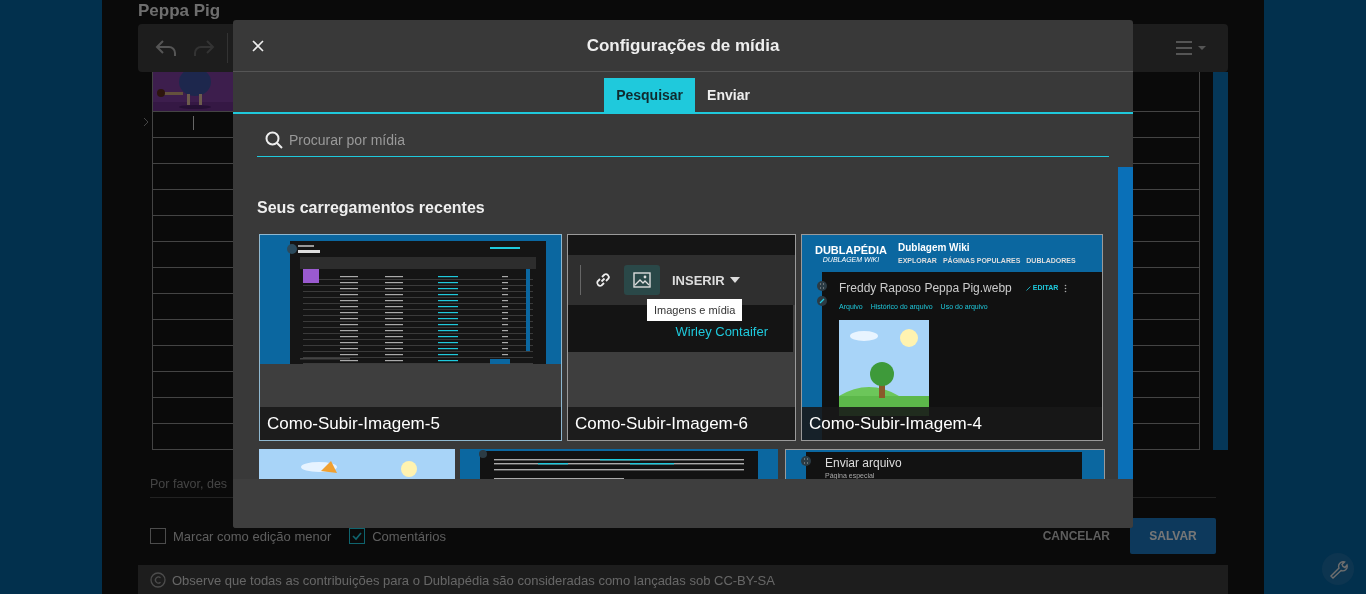 The width and height of the screenshot is (1366, 594). Describe the element at coordinates (925, 288) in the screenshot. I see `file-title: Freddy Raposo Peppa Pig.webp` at that location.